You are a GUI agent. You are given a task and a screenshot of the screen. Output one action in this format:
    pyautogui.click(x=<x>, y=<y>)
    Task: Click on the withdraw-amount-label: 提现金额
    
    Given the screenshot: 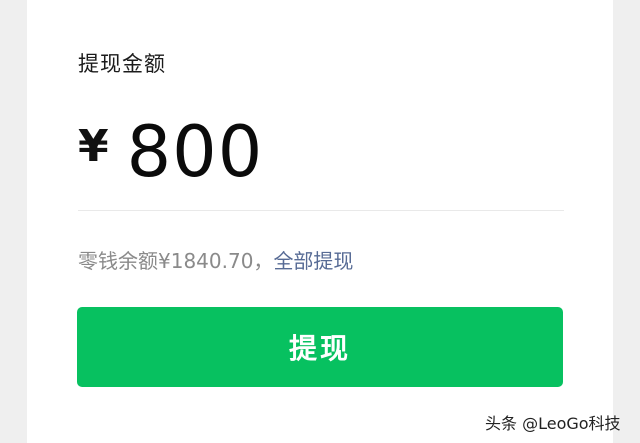 What is the action you would take?
    pyautogui.click(x=122, y=64)
    